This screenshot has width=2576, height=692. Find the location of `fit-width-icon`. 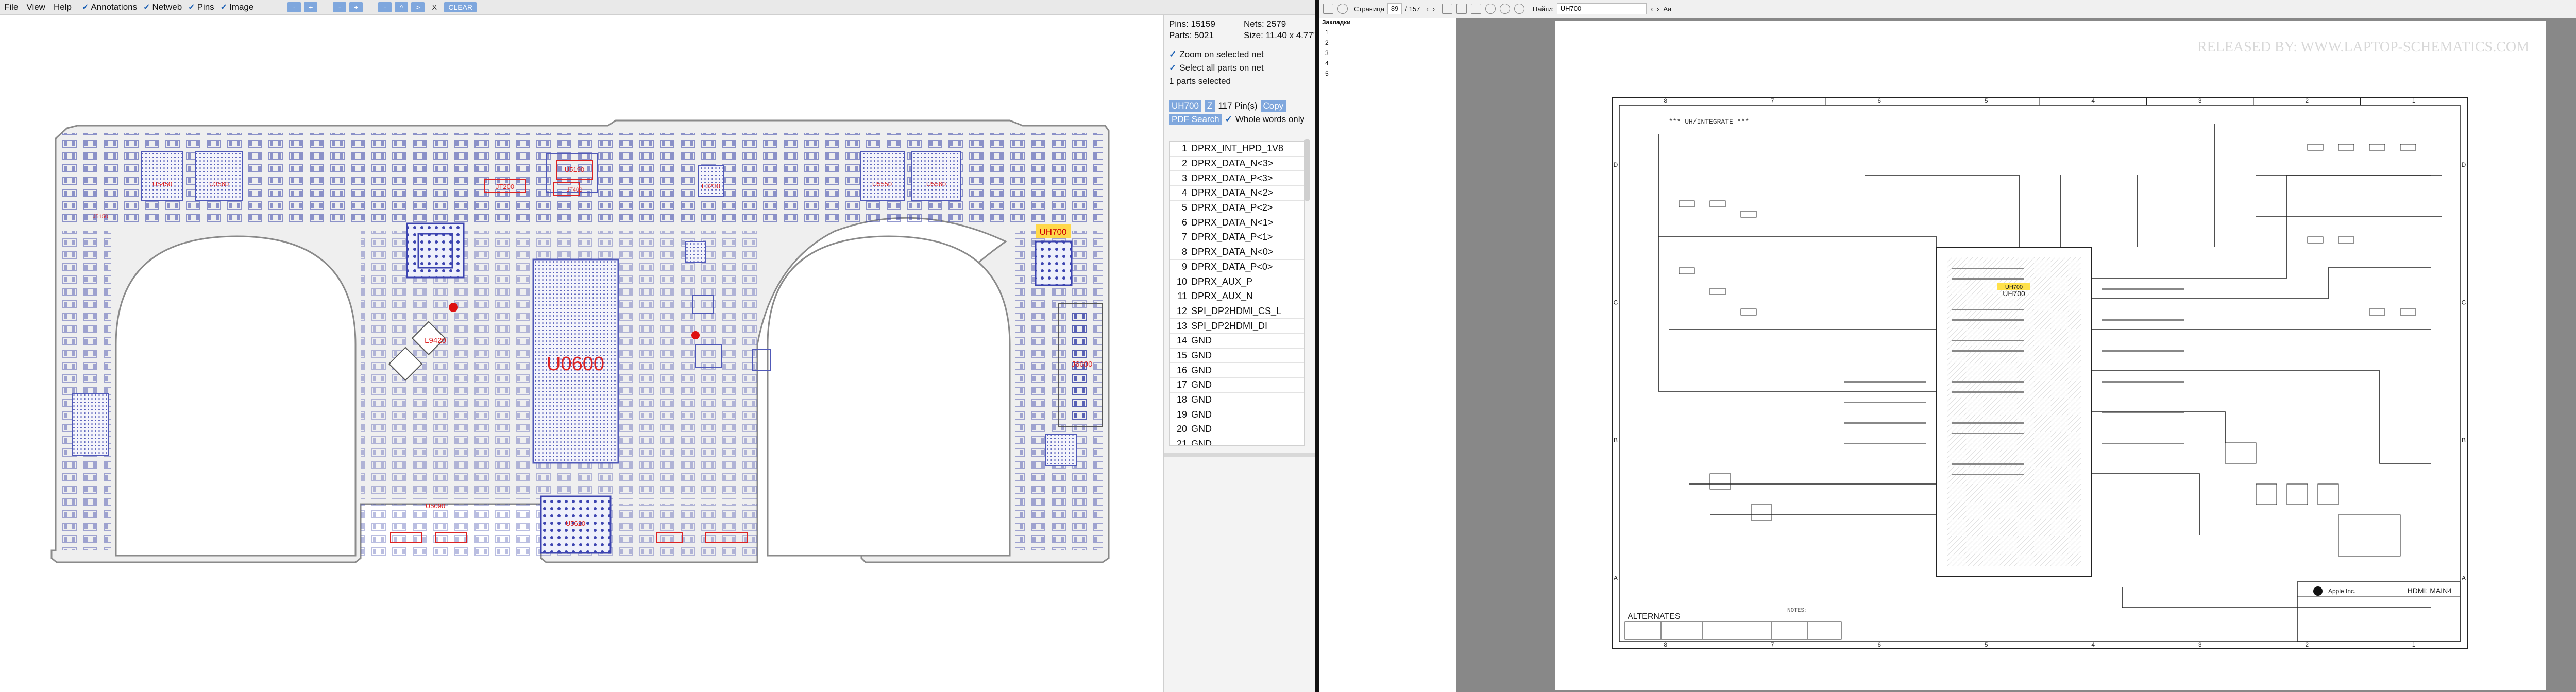

fit-width-icon is located at coordinates (1461, 9).